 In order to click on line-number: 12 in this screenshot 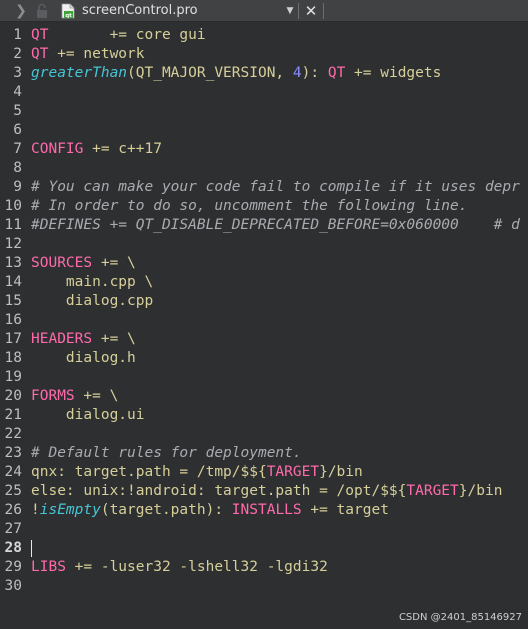, I will do `click(13, 244)`.